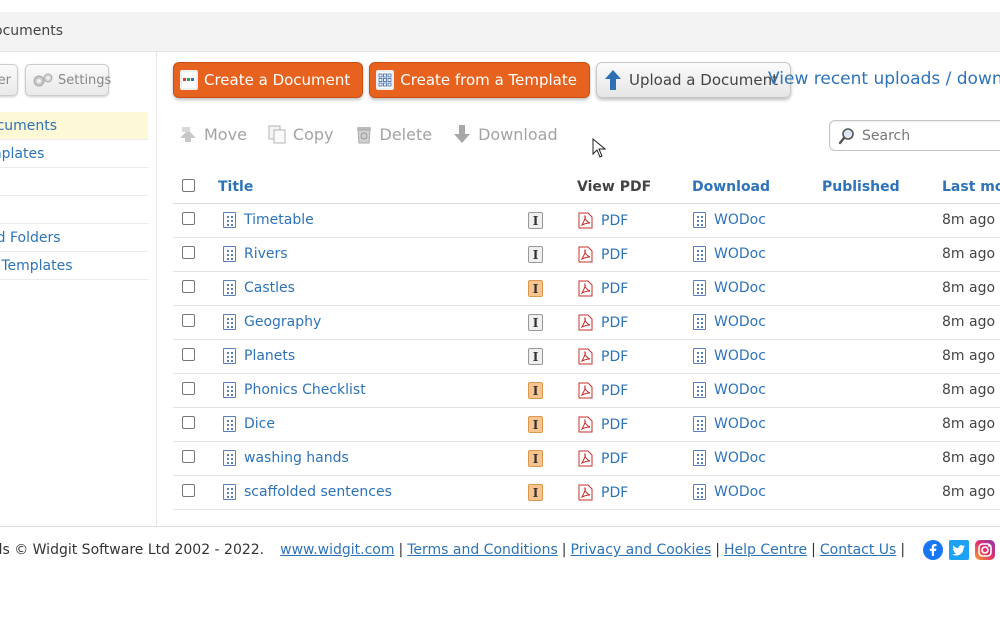 The image size is (1000, 630). I want to click on terms-link: Terms and Conditions, so click(482, 550).